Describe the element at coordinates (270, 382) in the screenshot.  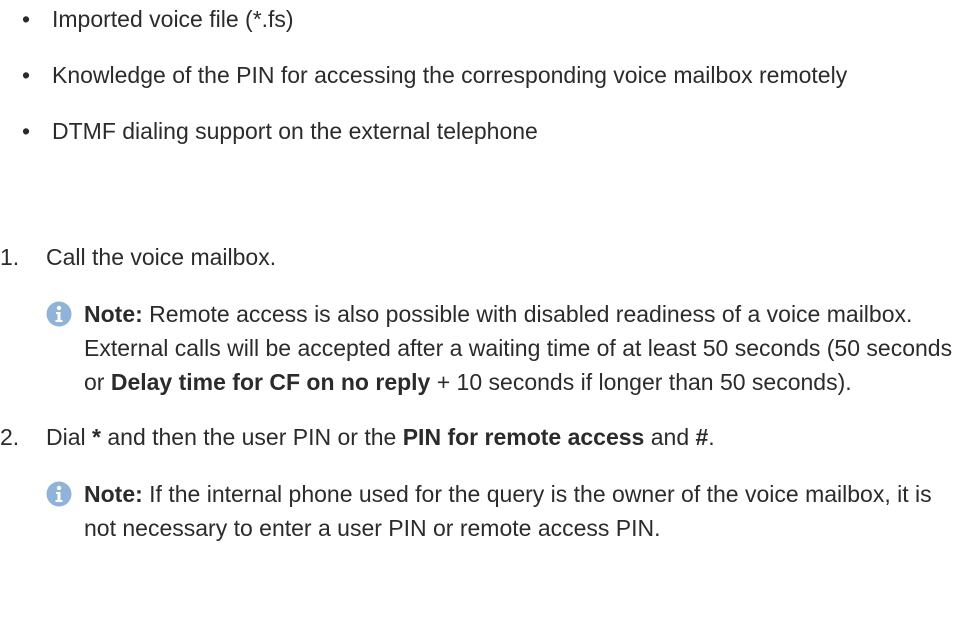
I see `setting-name: Delay time for CF on no reply` at that location.